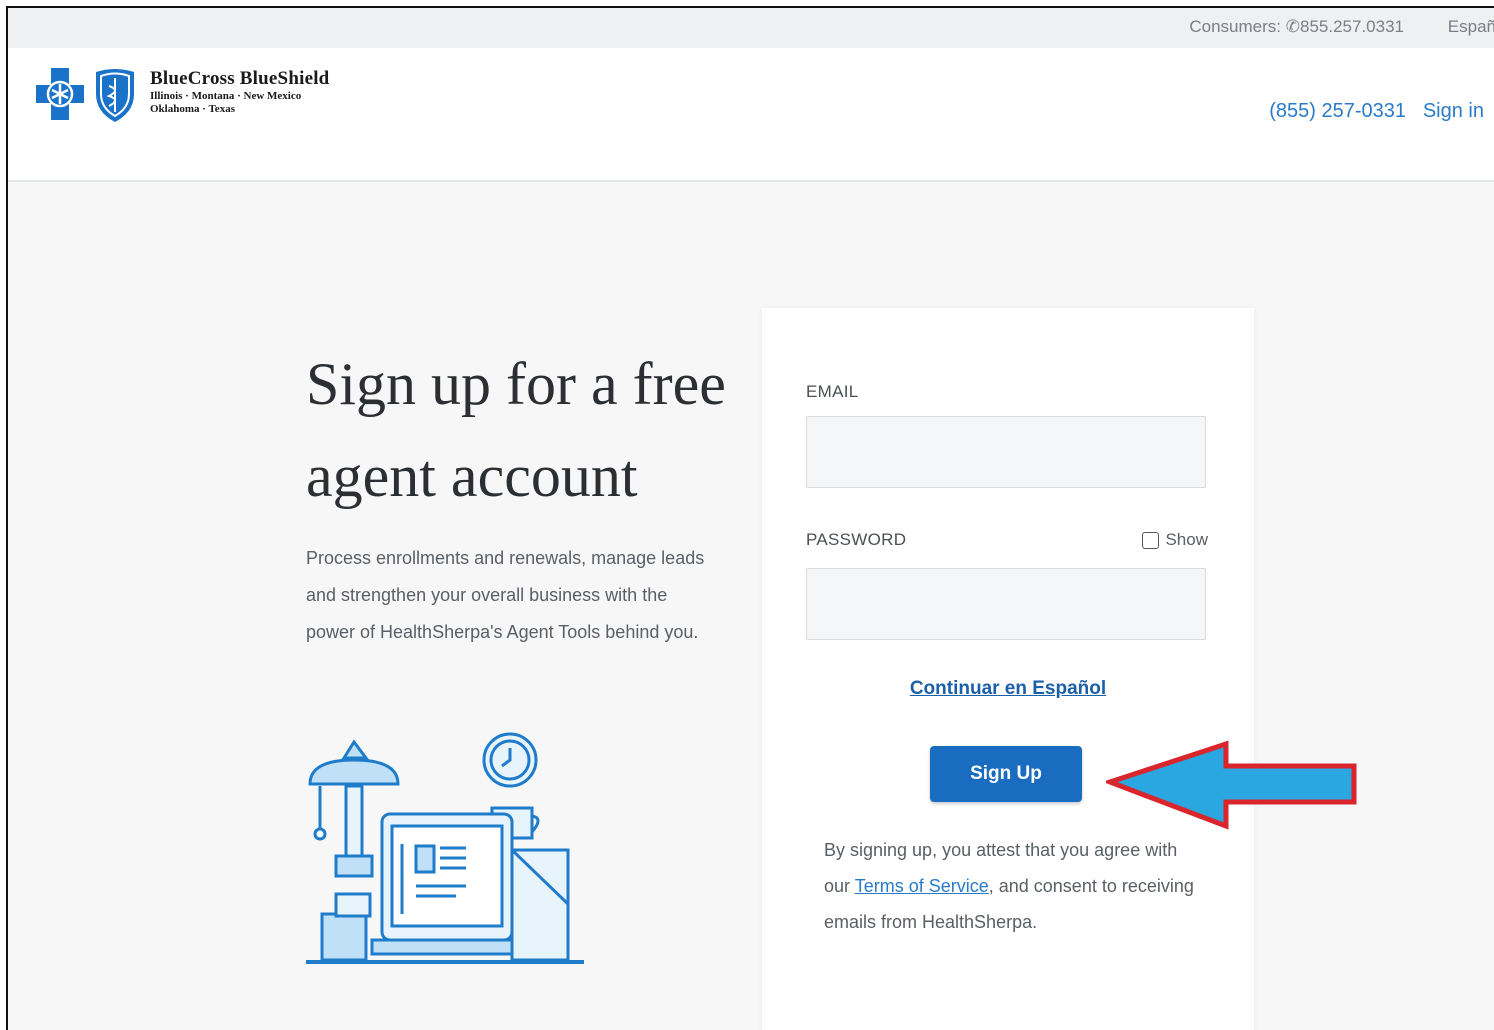  I want to click on consumers-phone-link: Consumers: ✆855.257.0331, so click(1296, 27).